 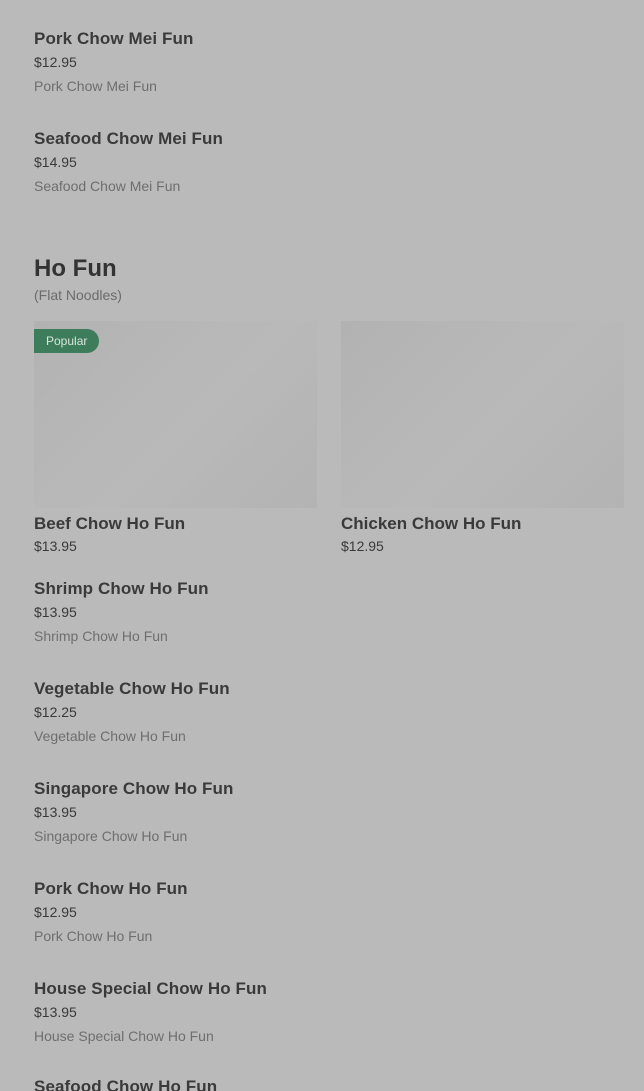 What do you see at coordinates (126, 1084) in the screenshot?
I see `item-name: Seafood Chow Ho Fun` at bounding box center [126, 1084].